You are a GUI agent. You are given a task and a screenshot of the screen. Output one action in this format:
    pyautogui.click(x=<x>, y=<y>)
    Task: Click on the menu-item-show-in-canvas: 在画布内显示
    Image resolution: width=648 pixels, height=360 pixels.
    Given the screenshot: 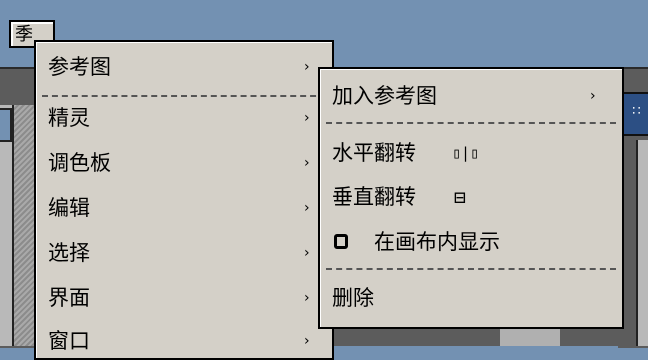 What is the action you would take?
    pyautogui.click(x=471, y=242)
    